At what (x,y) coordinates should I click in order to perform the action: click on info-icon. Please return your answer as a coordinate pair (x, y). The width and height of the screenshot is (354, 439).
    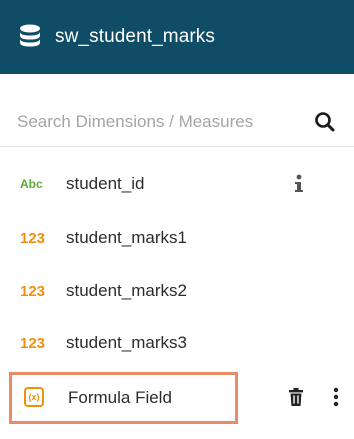
    Looking at the image, I should click on (299, 184).